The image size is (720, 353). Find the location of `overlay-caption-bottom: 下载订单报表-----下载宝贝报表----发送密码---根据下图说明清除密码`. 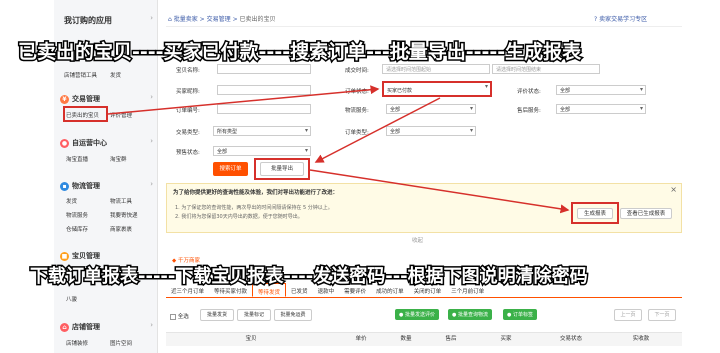

overlay-caption-bottom: 下载订单报表-----下载宝贝报表----发送密码---根据下图说明清除密码 is located at coordinates (309, 277).